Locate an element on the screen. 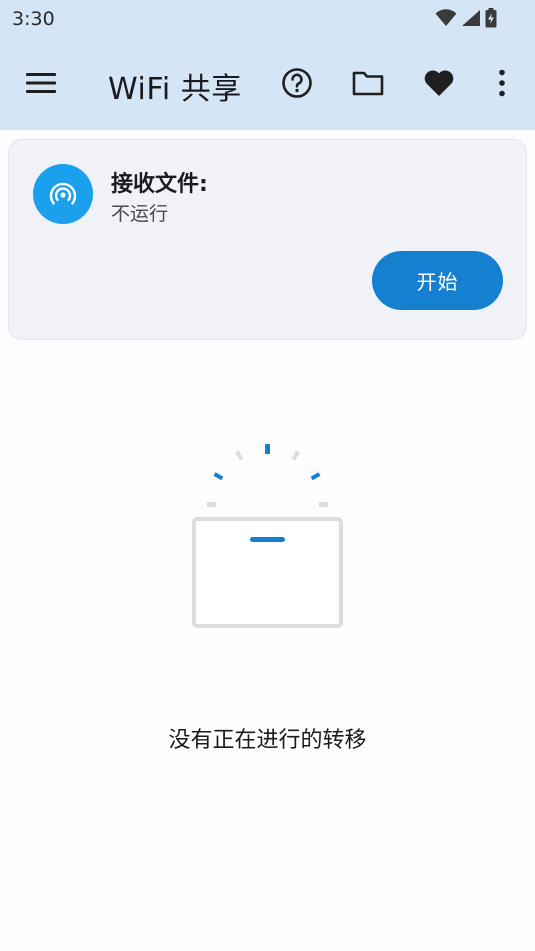 The width and height of the screenshot is (535, 951). menu-icon is located at coordinates (41, 83).